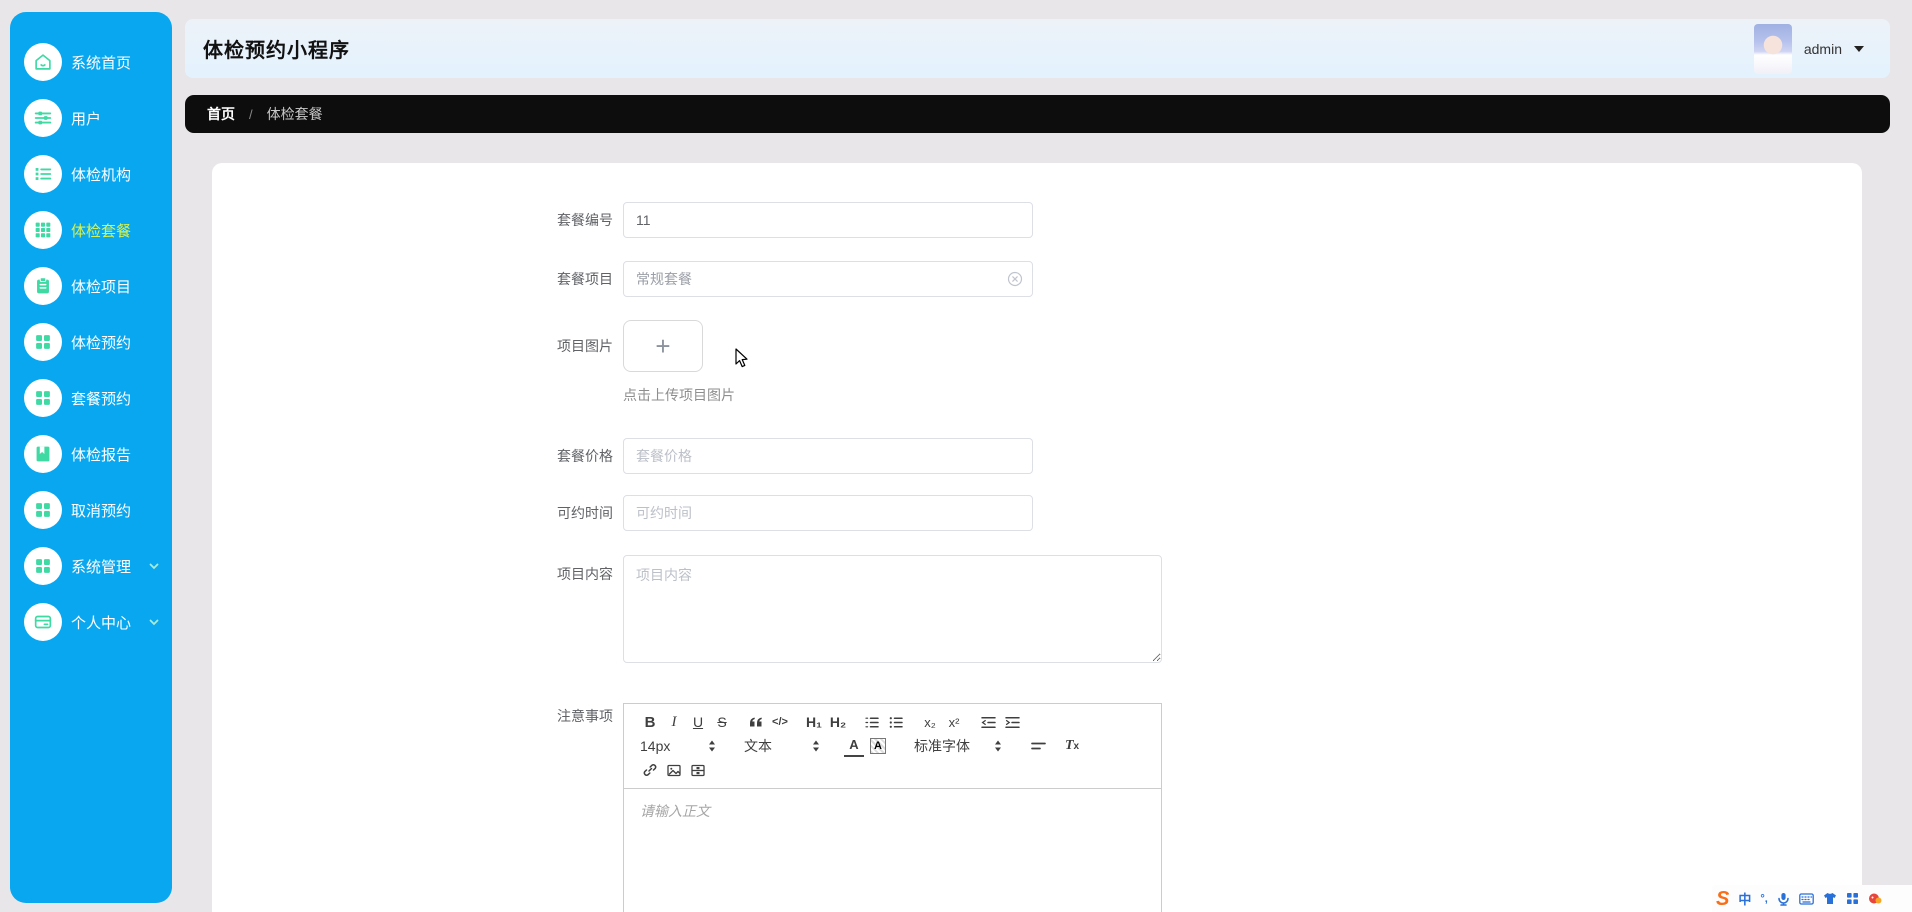  I want to click on underline-button: U, so click(698, 722).